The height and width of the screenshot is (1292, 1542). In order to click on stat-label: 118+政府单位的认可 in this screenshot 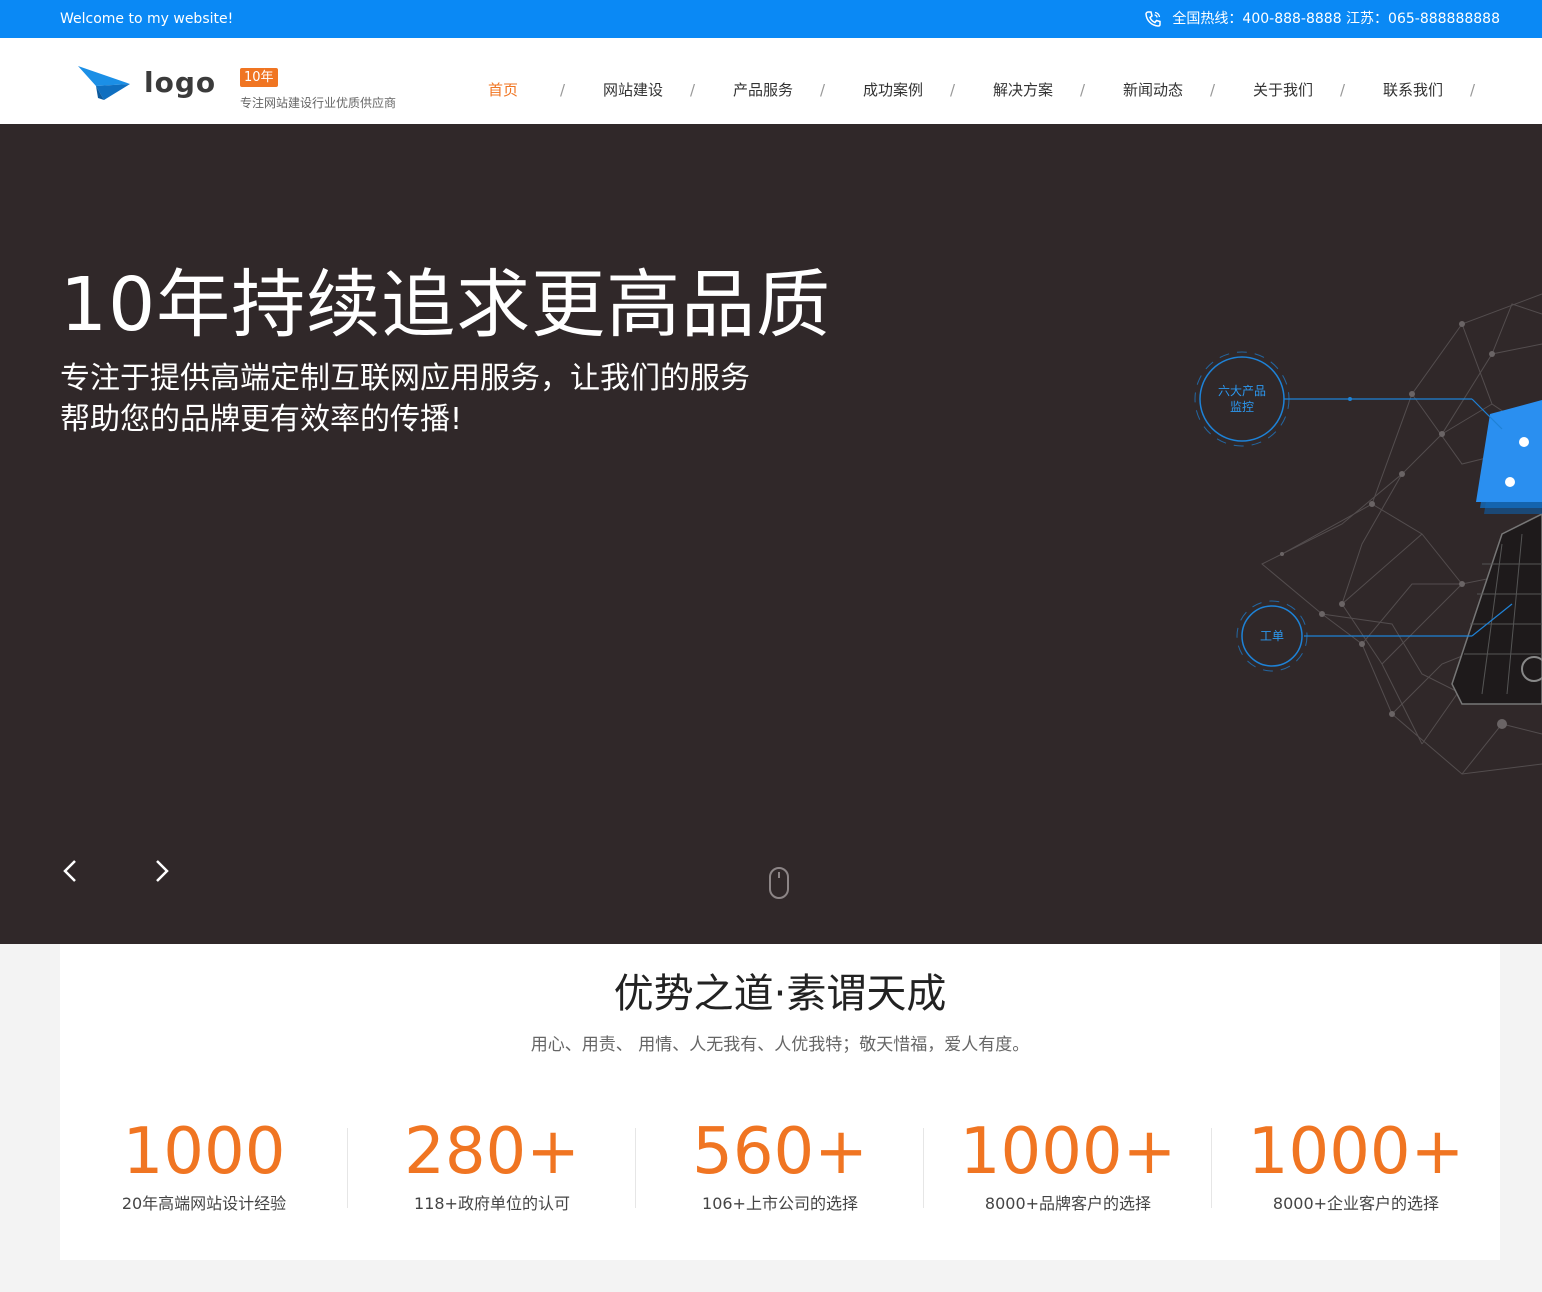, I will do `click(492, 1203)`.